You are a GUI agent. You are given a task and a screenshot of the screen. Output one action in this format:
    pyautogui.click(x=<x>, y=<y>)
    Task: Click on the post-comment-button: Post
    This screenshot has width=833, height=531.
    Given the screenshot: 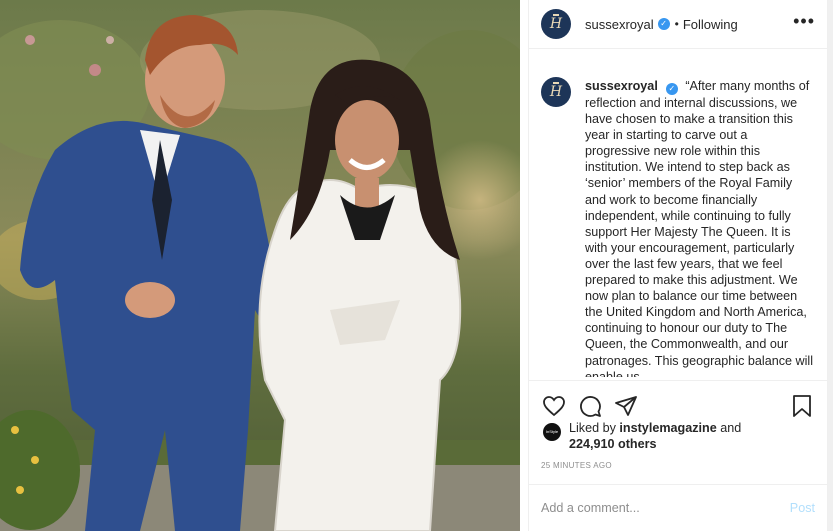 What is the action you would take?
    pyautogui.click(x=802, y=508)
    